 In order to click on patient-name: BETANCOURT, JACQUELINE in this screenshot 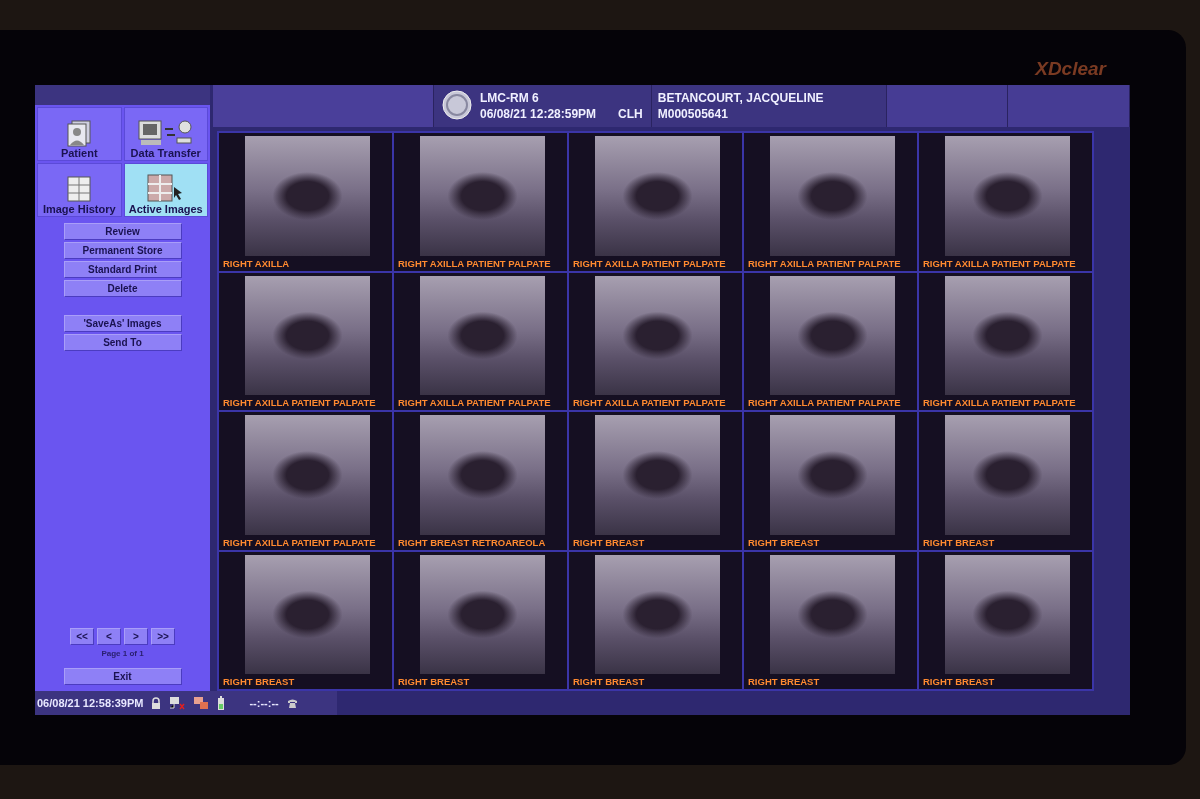, I will do `click(741, 98)`.